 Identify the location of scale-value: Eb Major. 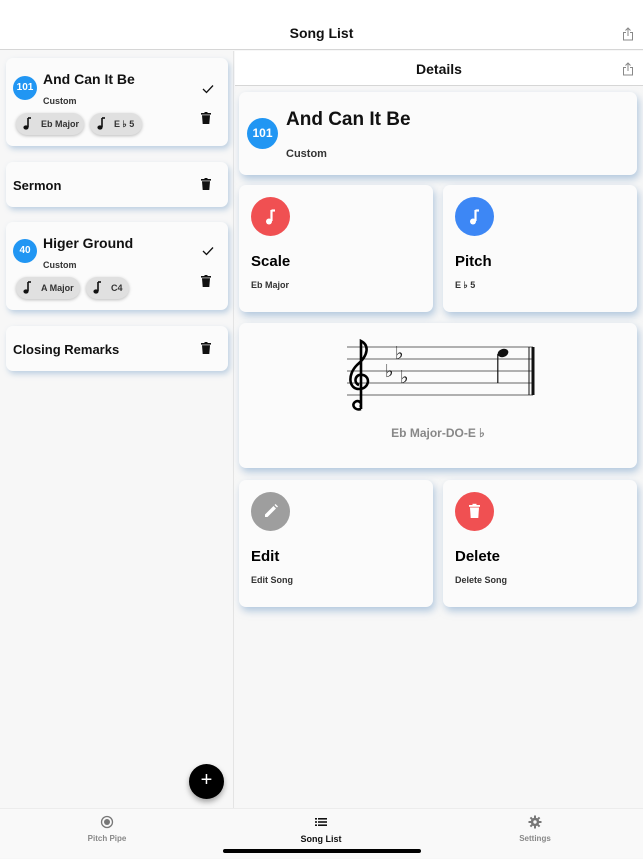
(270, 285).